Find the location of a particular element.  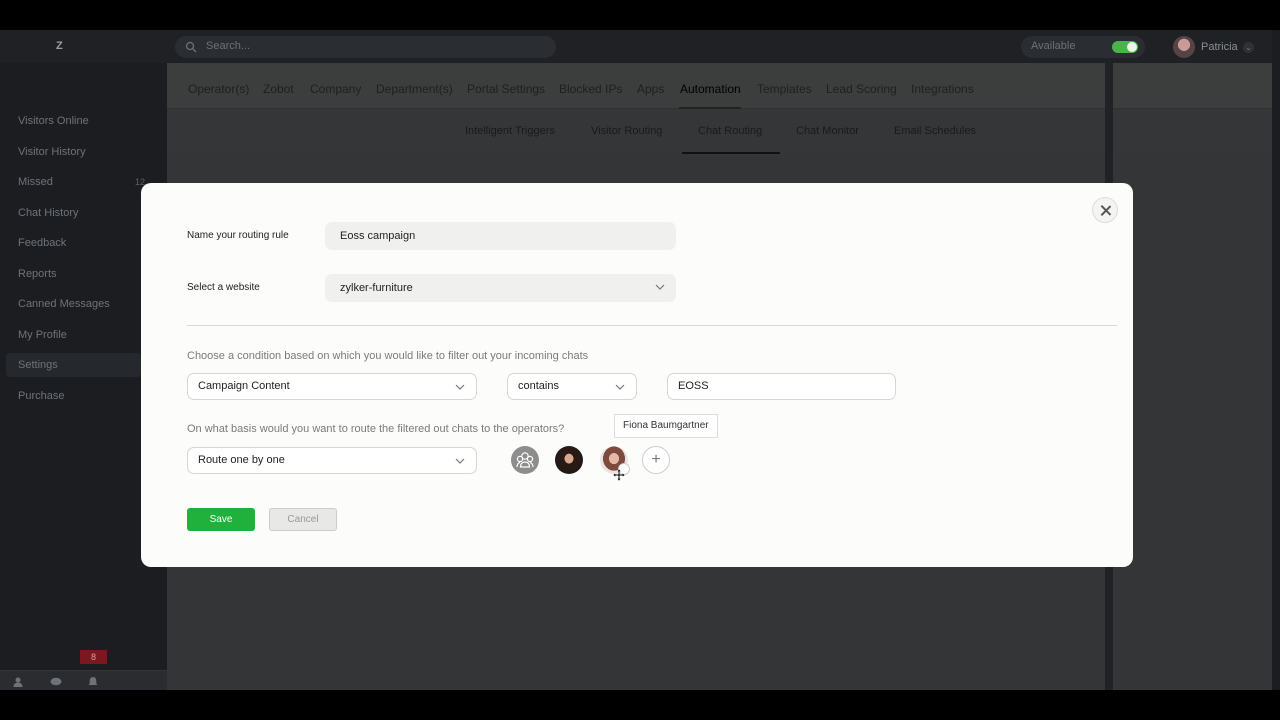

sidebar-item-visitors-online: Visitors Online is located at coordinates (73, 121).